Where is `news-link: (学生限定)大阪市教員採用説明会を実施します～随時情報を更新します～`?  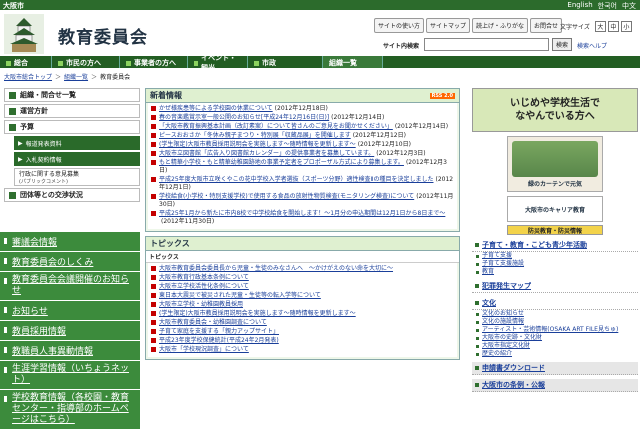 news-link: (学生限定)大阪市教員採用説明会を実施します～随時情報を更新します～ is located at coordinates (257, 144).